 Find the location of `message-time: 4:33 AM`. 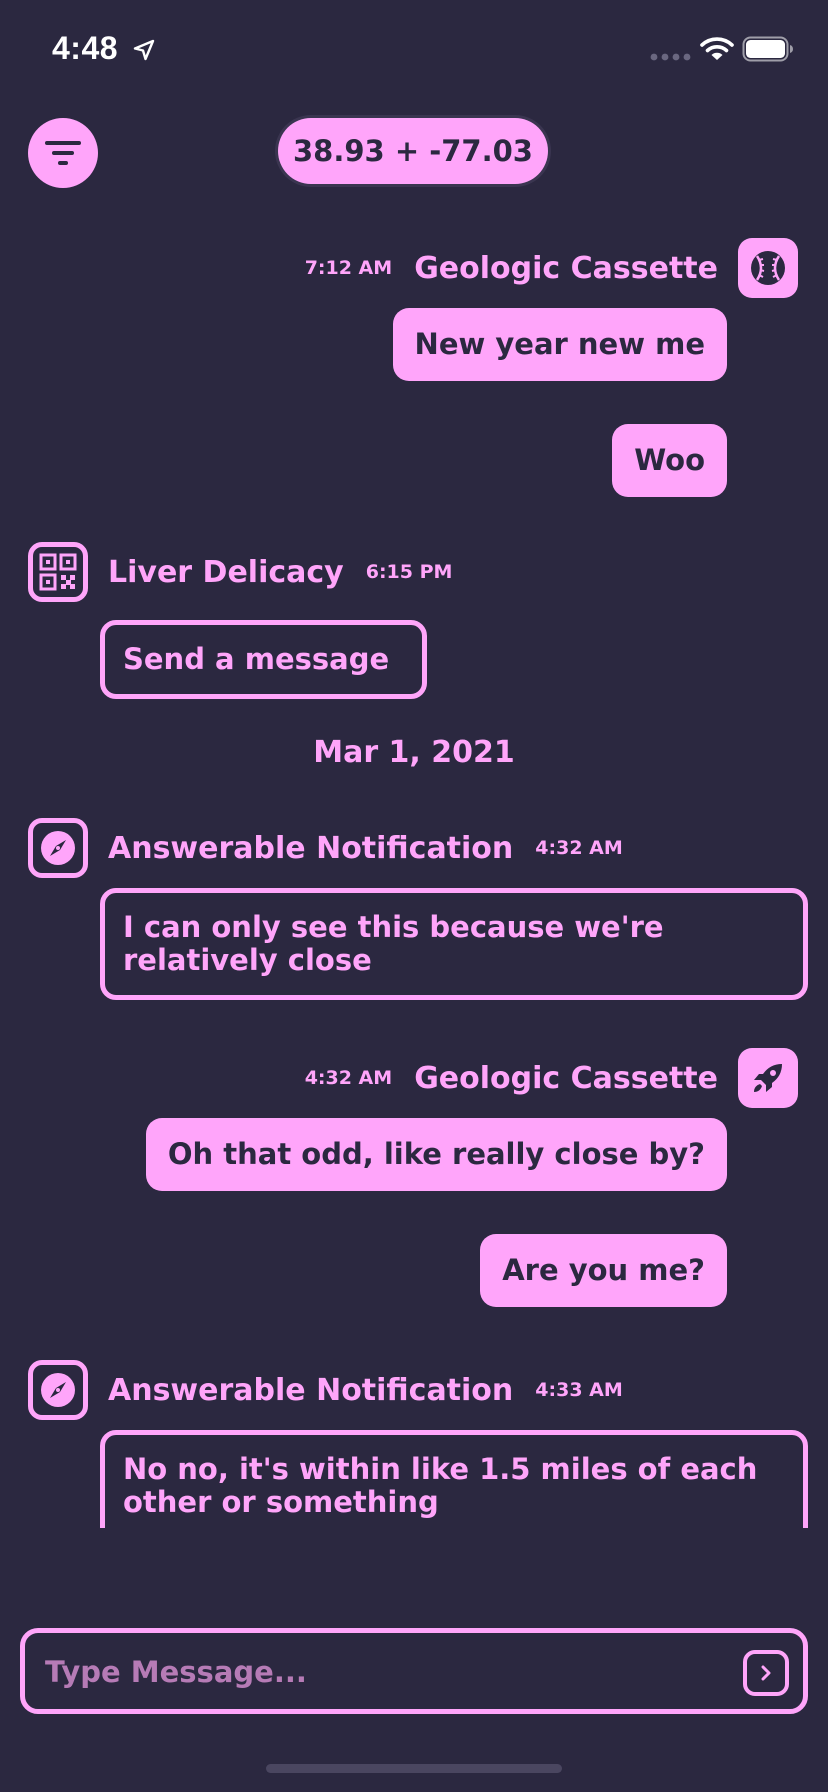

message-time: 4:33 AM is located at coordinates (579, 1390).